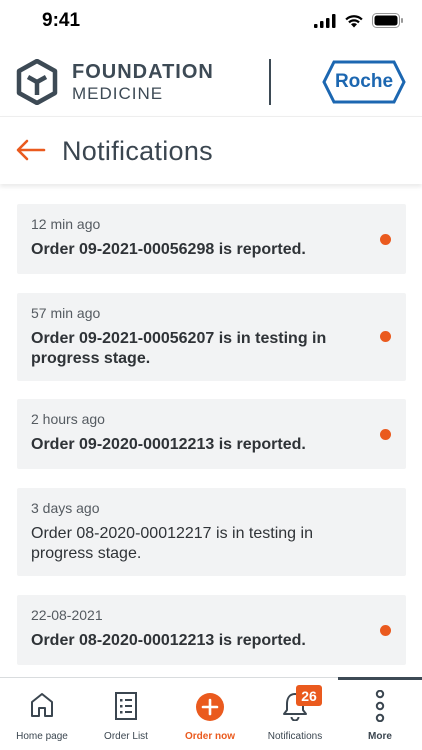 This screenshot has height=750, width=422. Describe the element at coordinates (66, 224) in the screenshot. I see `notification-time: 12 min ago` at that location.